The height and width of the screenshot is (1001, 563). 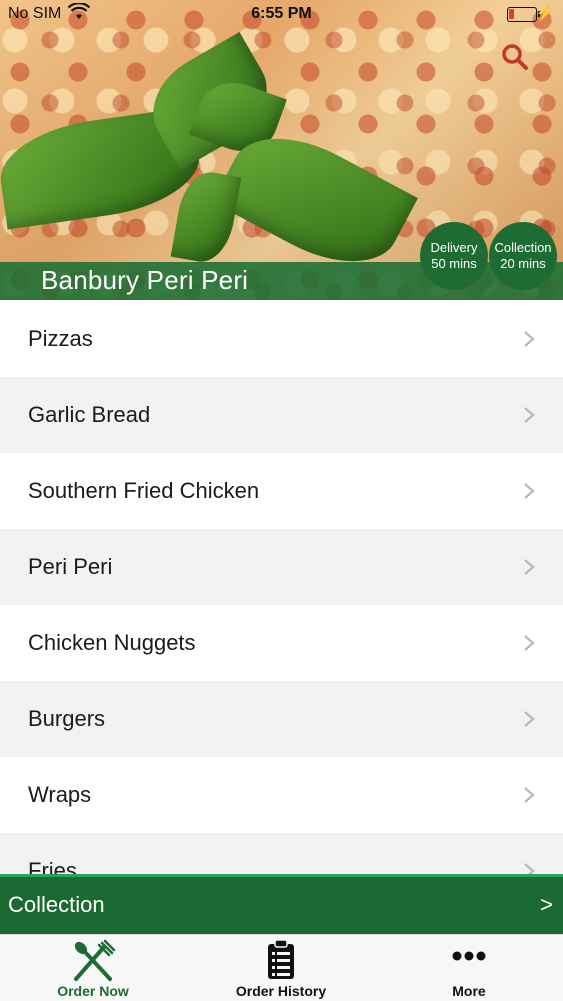 I want to click on order-mode-arrow: >, so click(x=546, y=904).